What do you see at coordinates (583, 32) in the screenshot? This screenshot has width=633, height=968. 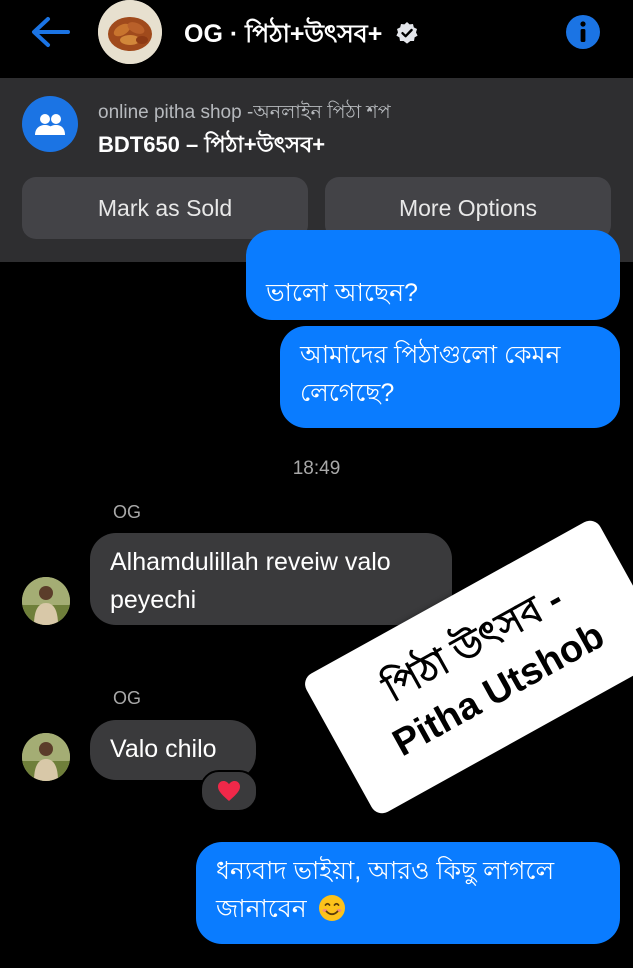 I see `info-icon` at bounding box center [583, 32].